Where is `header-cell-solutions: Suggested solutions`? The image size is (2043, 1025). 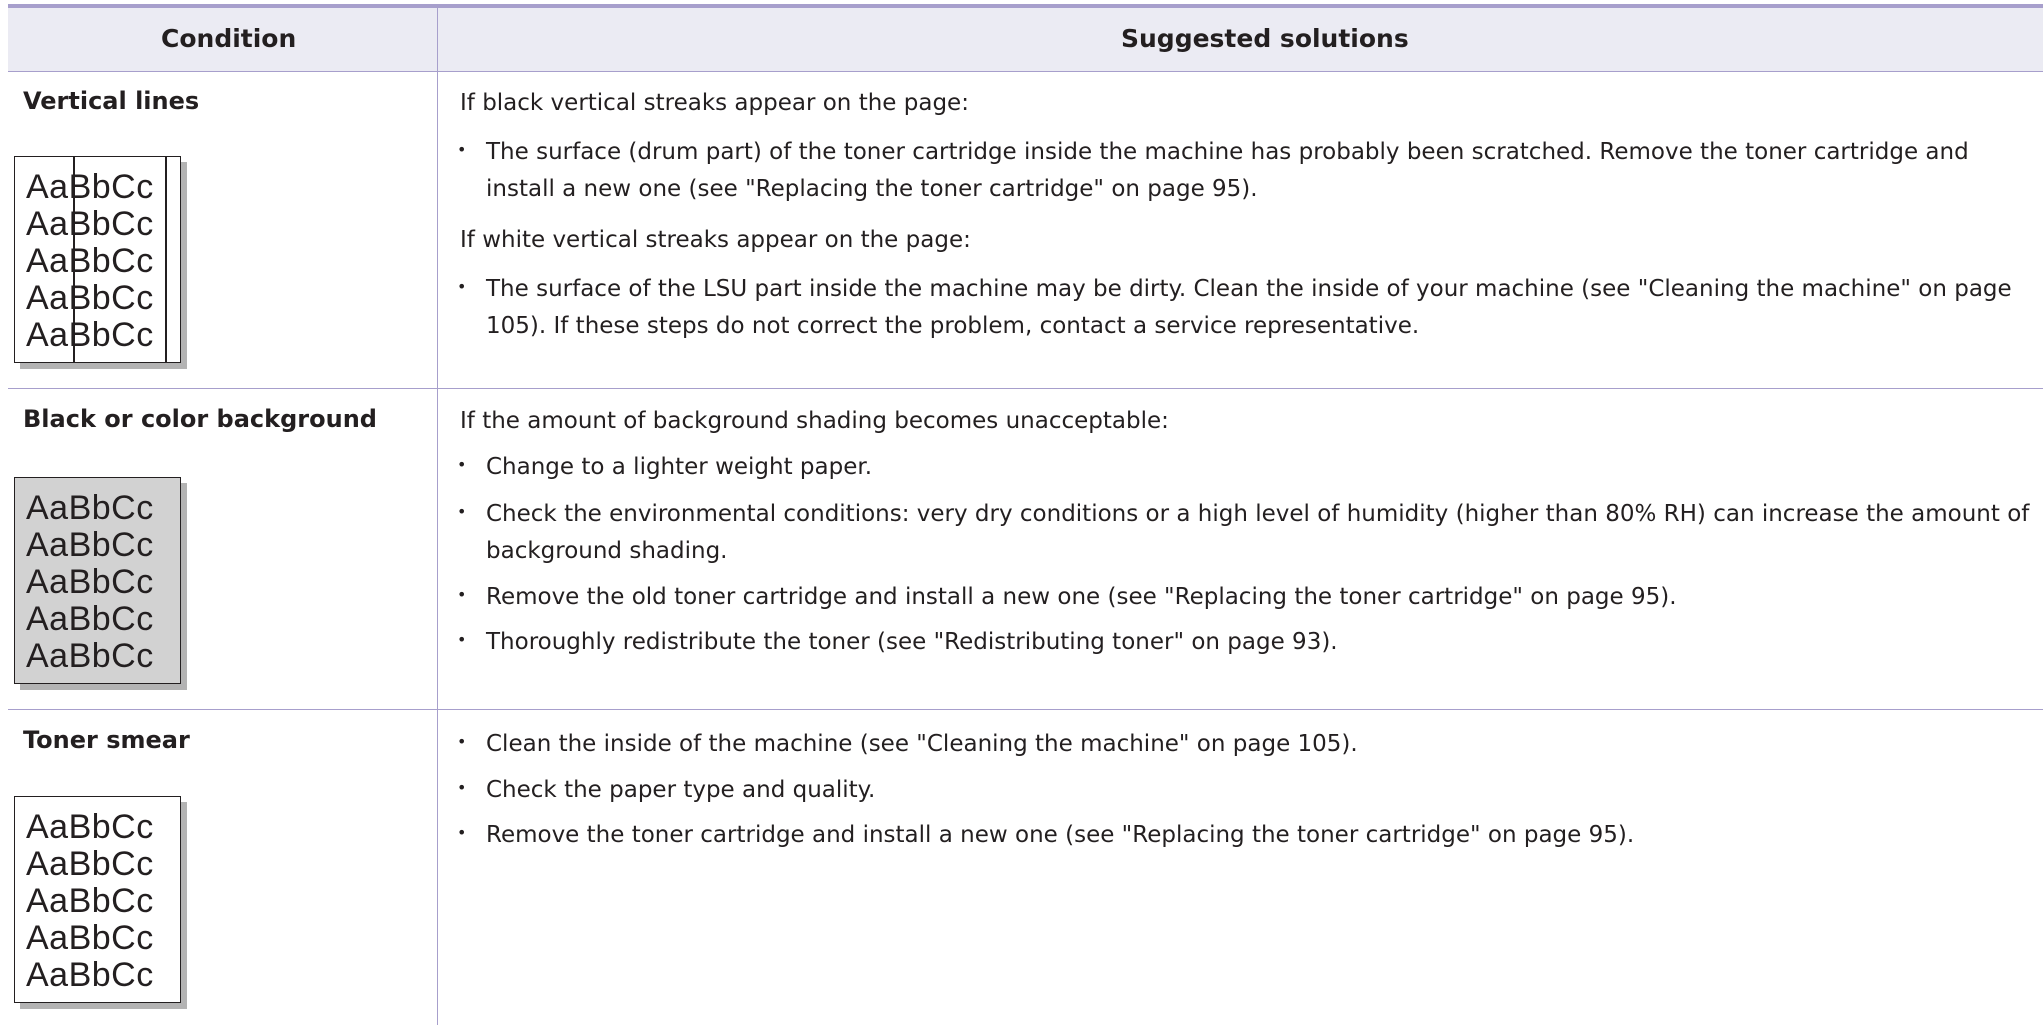
header-cell-solutions: Suggested solutions is located at coordinates (1240, 39).